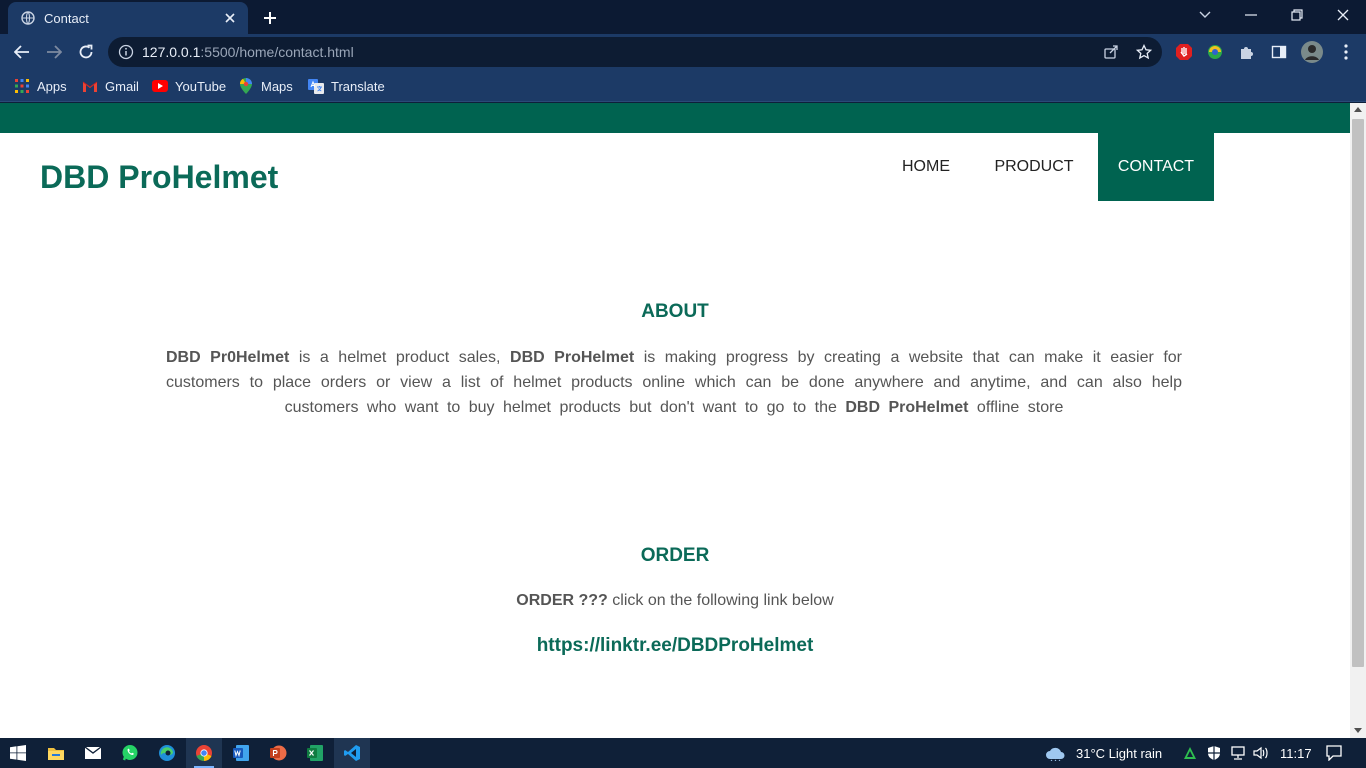 The width and height of the screenshot is (1366, 768). Describe the element at coordinates (277, 52) in the screenshot. I see `url-path: :5500/home/contact.html` at that location.